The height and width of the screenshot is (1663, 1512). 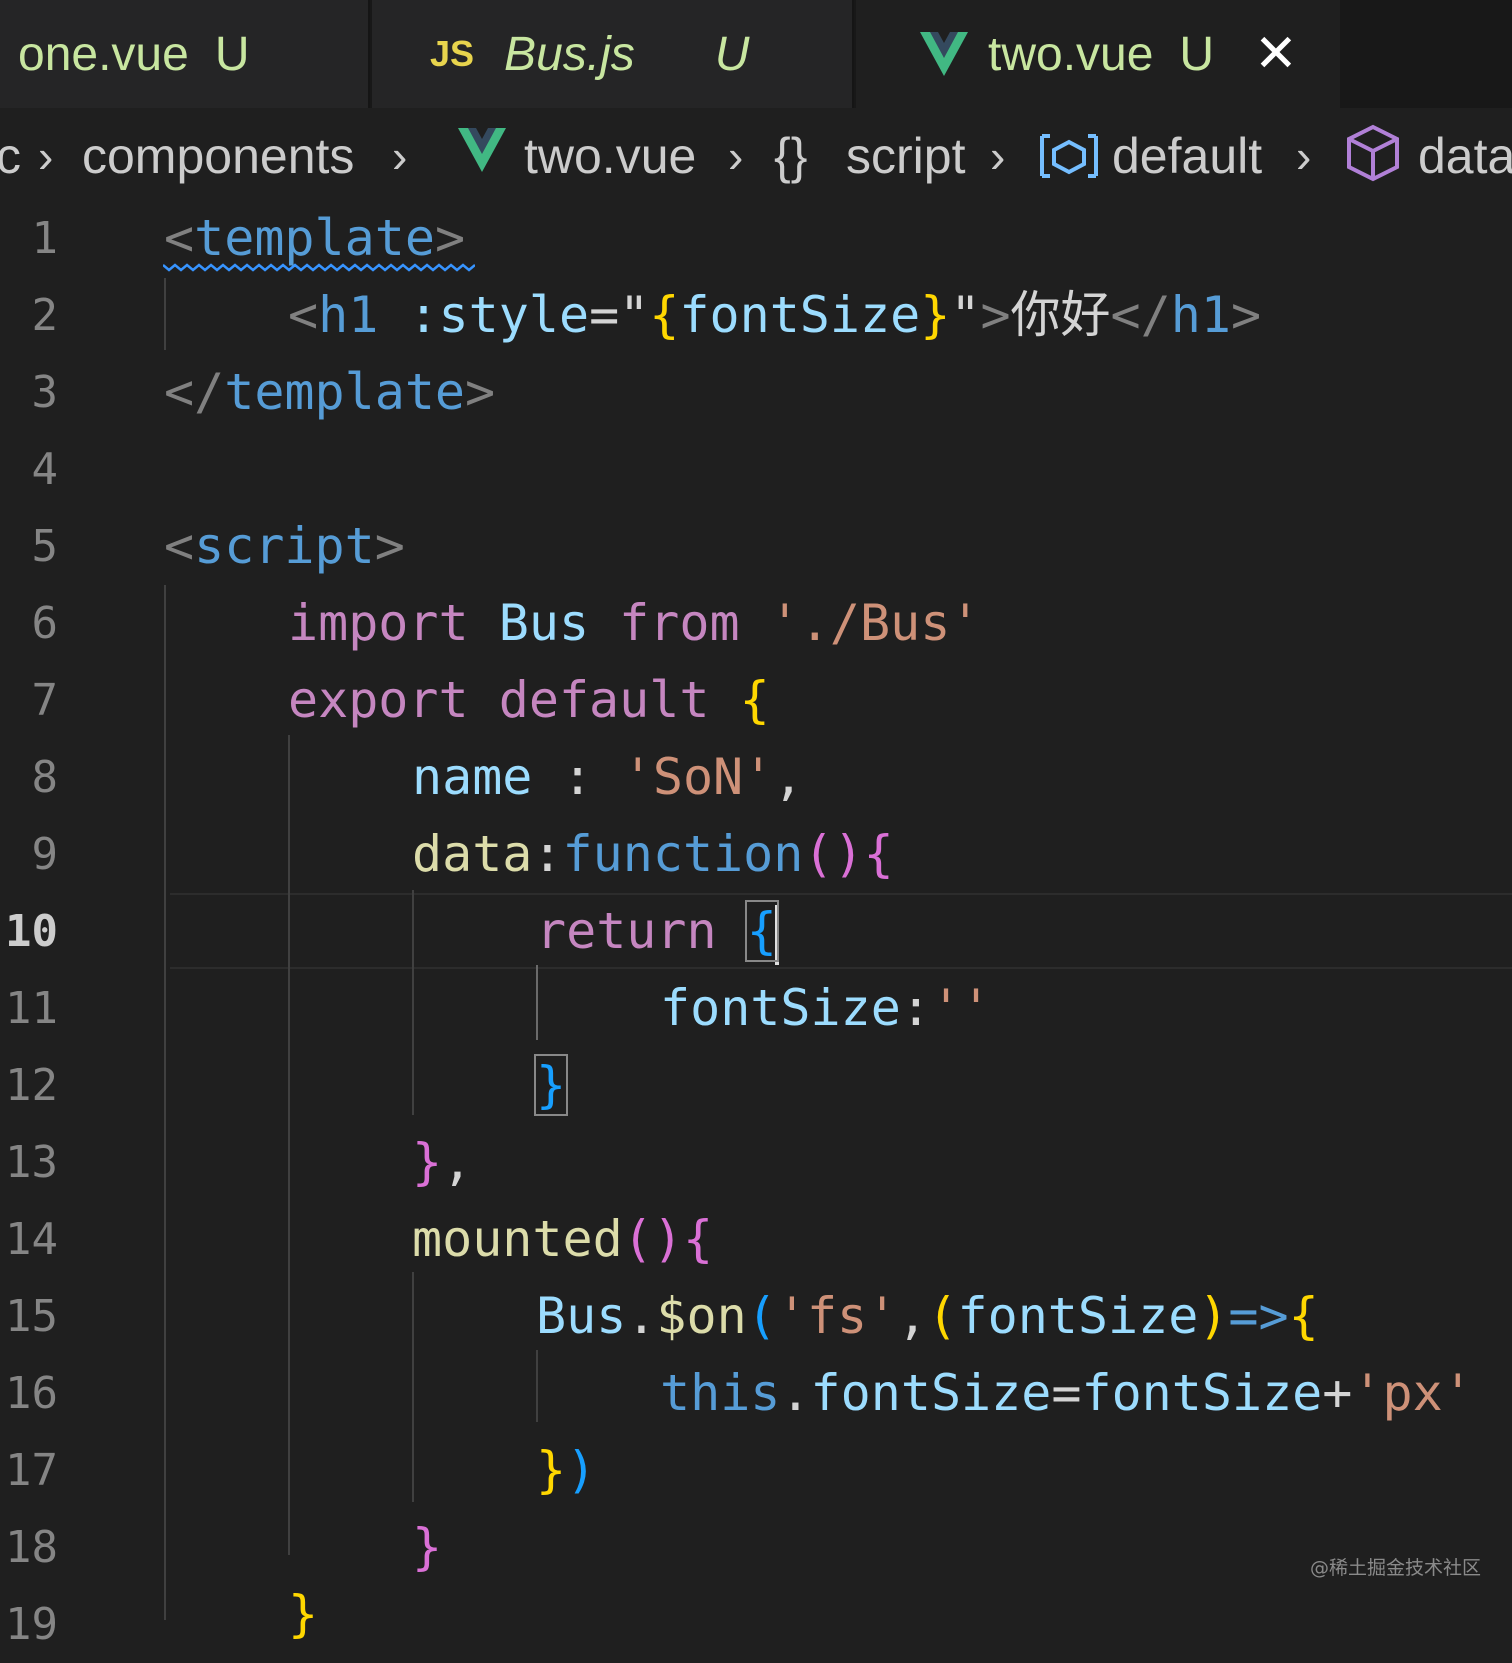 What do you see at coordinates (329, 392) in the screenshot?
I see `code-line: </template>` at bounding box center [329, 392].